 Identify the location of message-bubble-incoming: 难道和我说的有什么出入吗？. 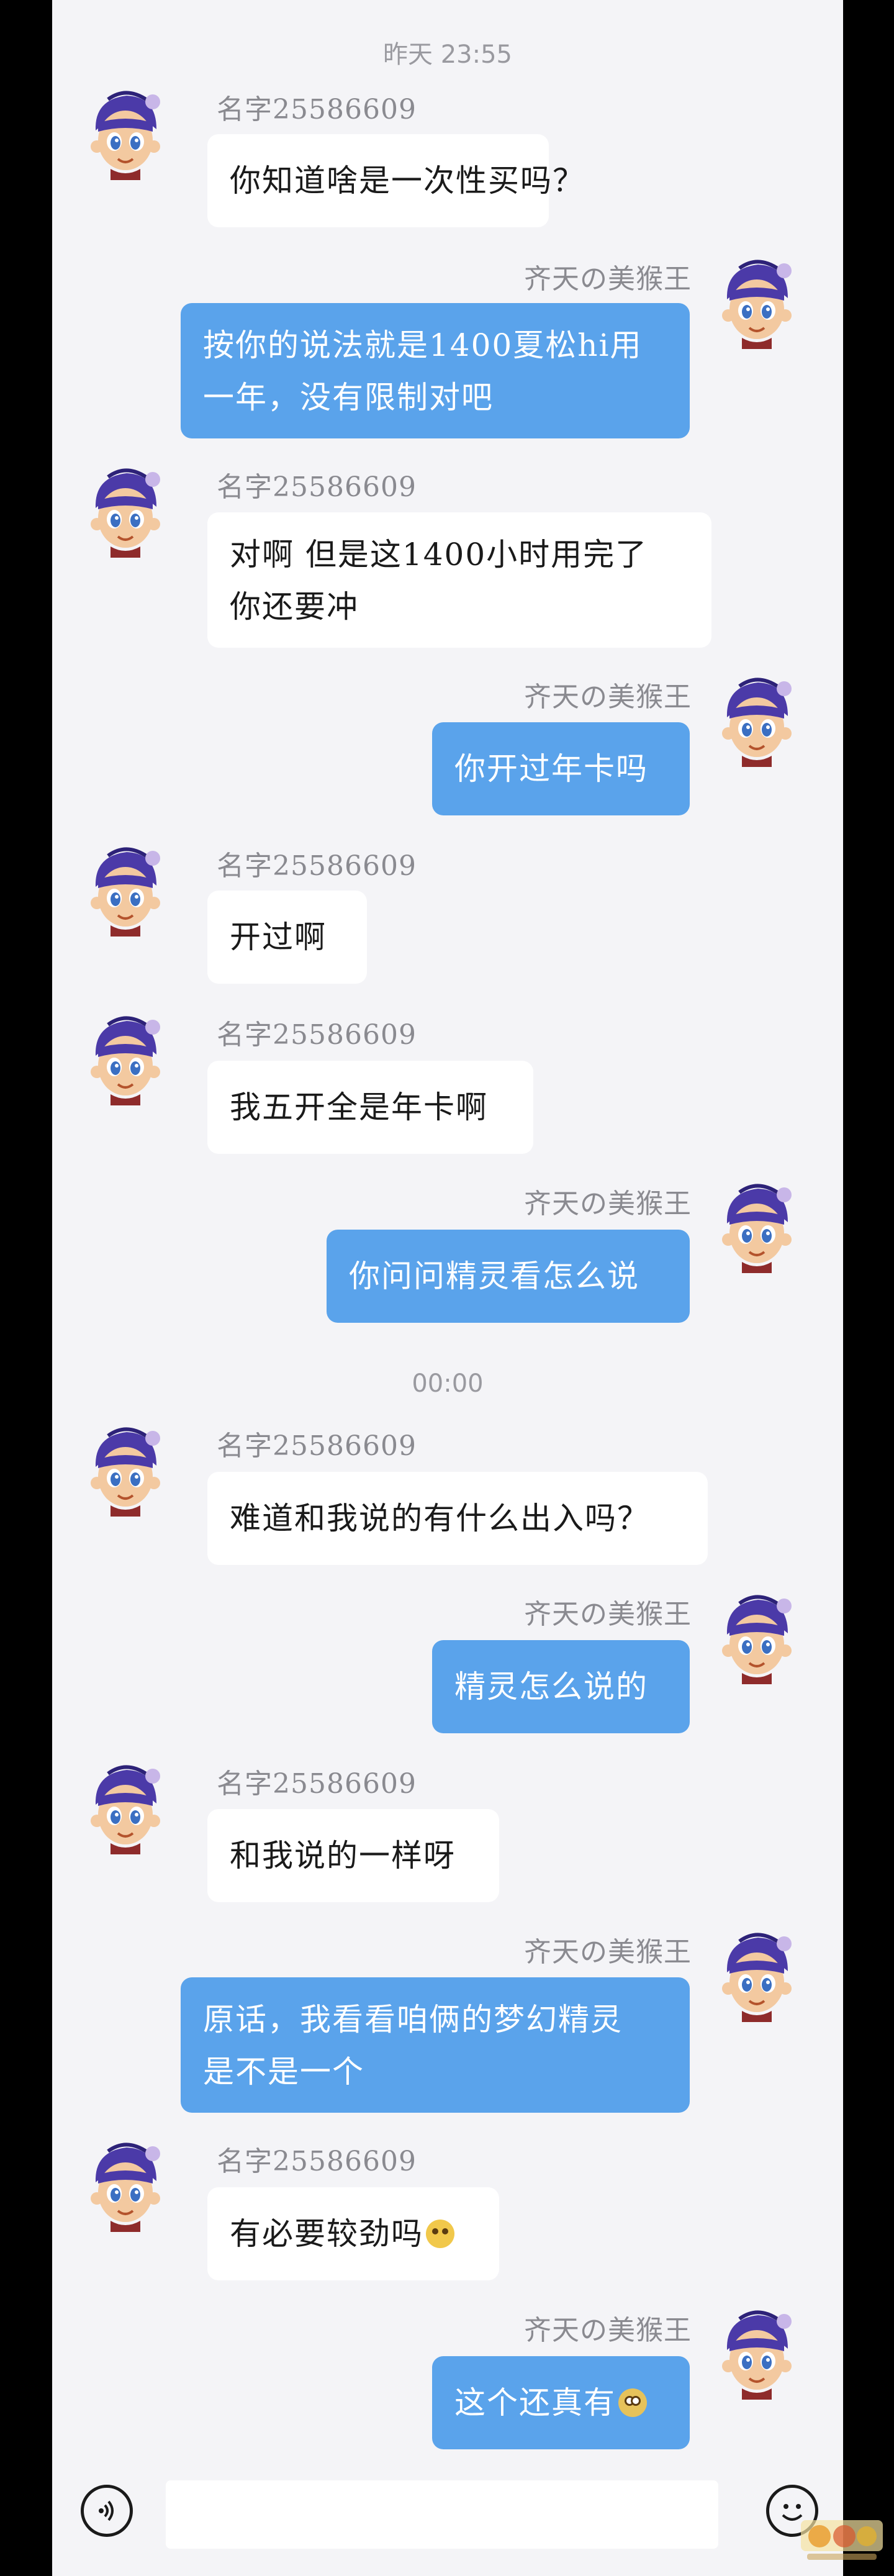
(457, 1518).